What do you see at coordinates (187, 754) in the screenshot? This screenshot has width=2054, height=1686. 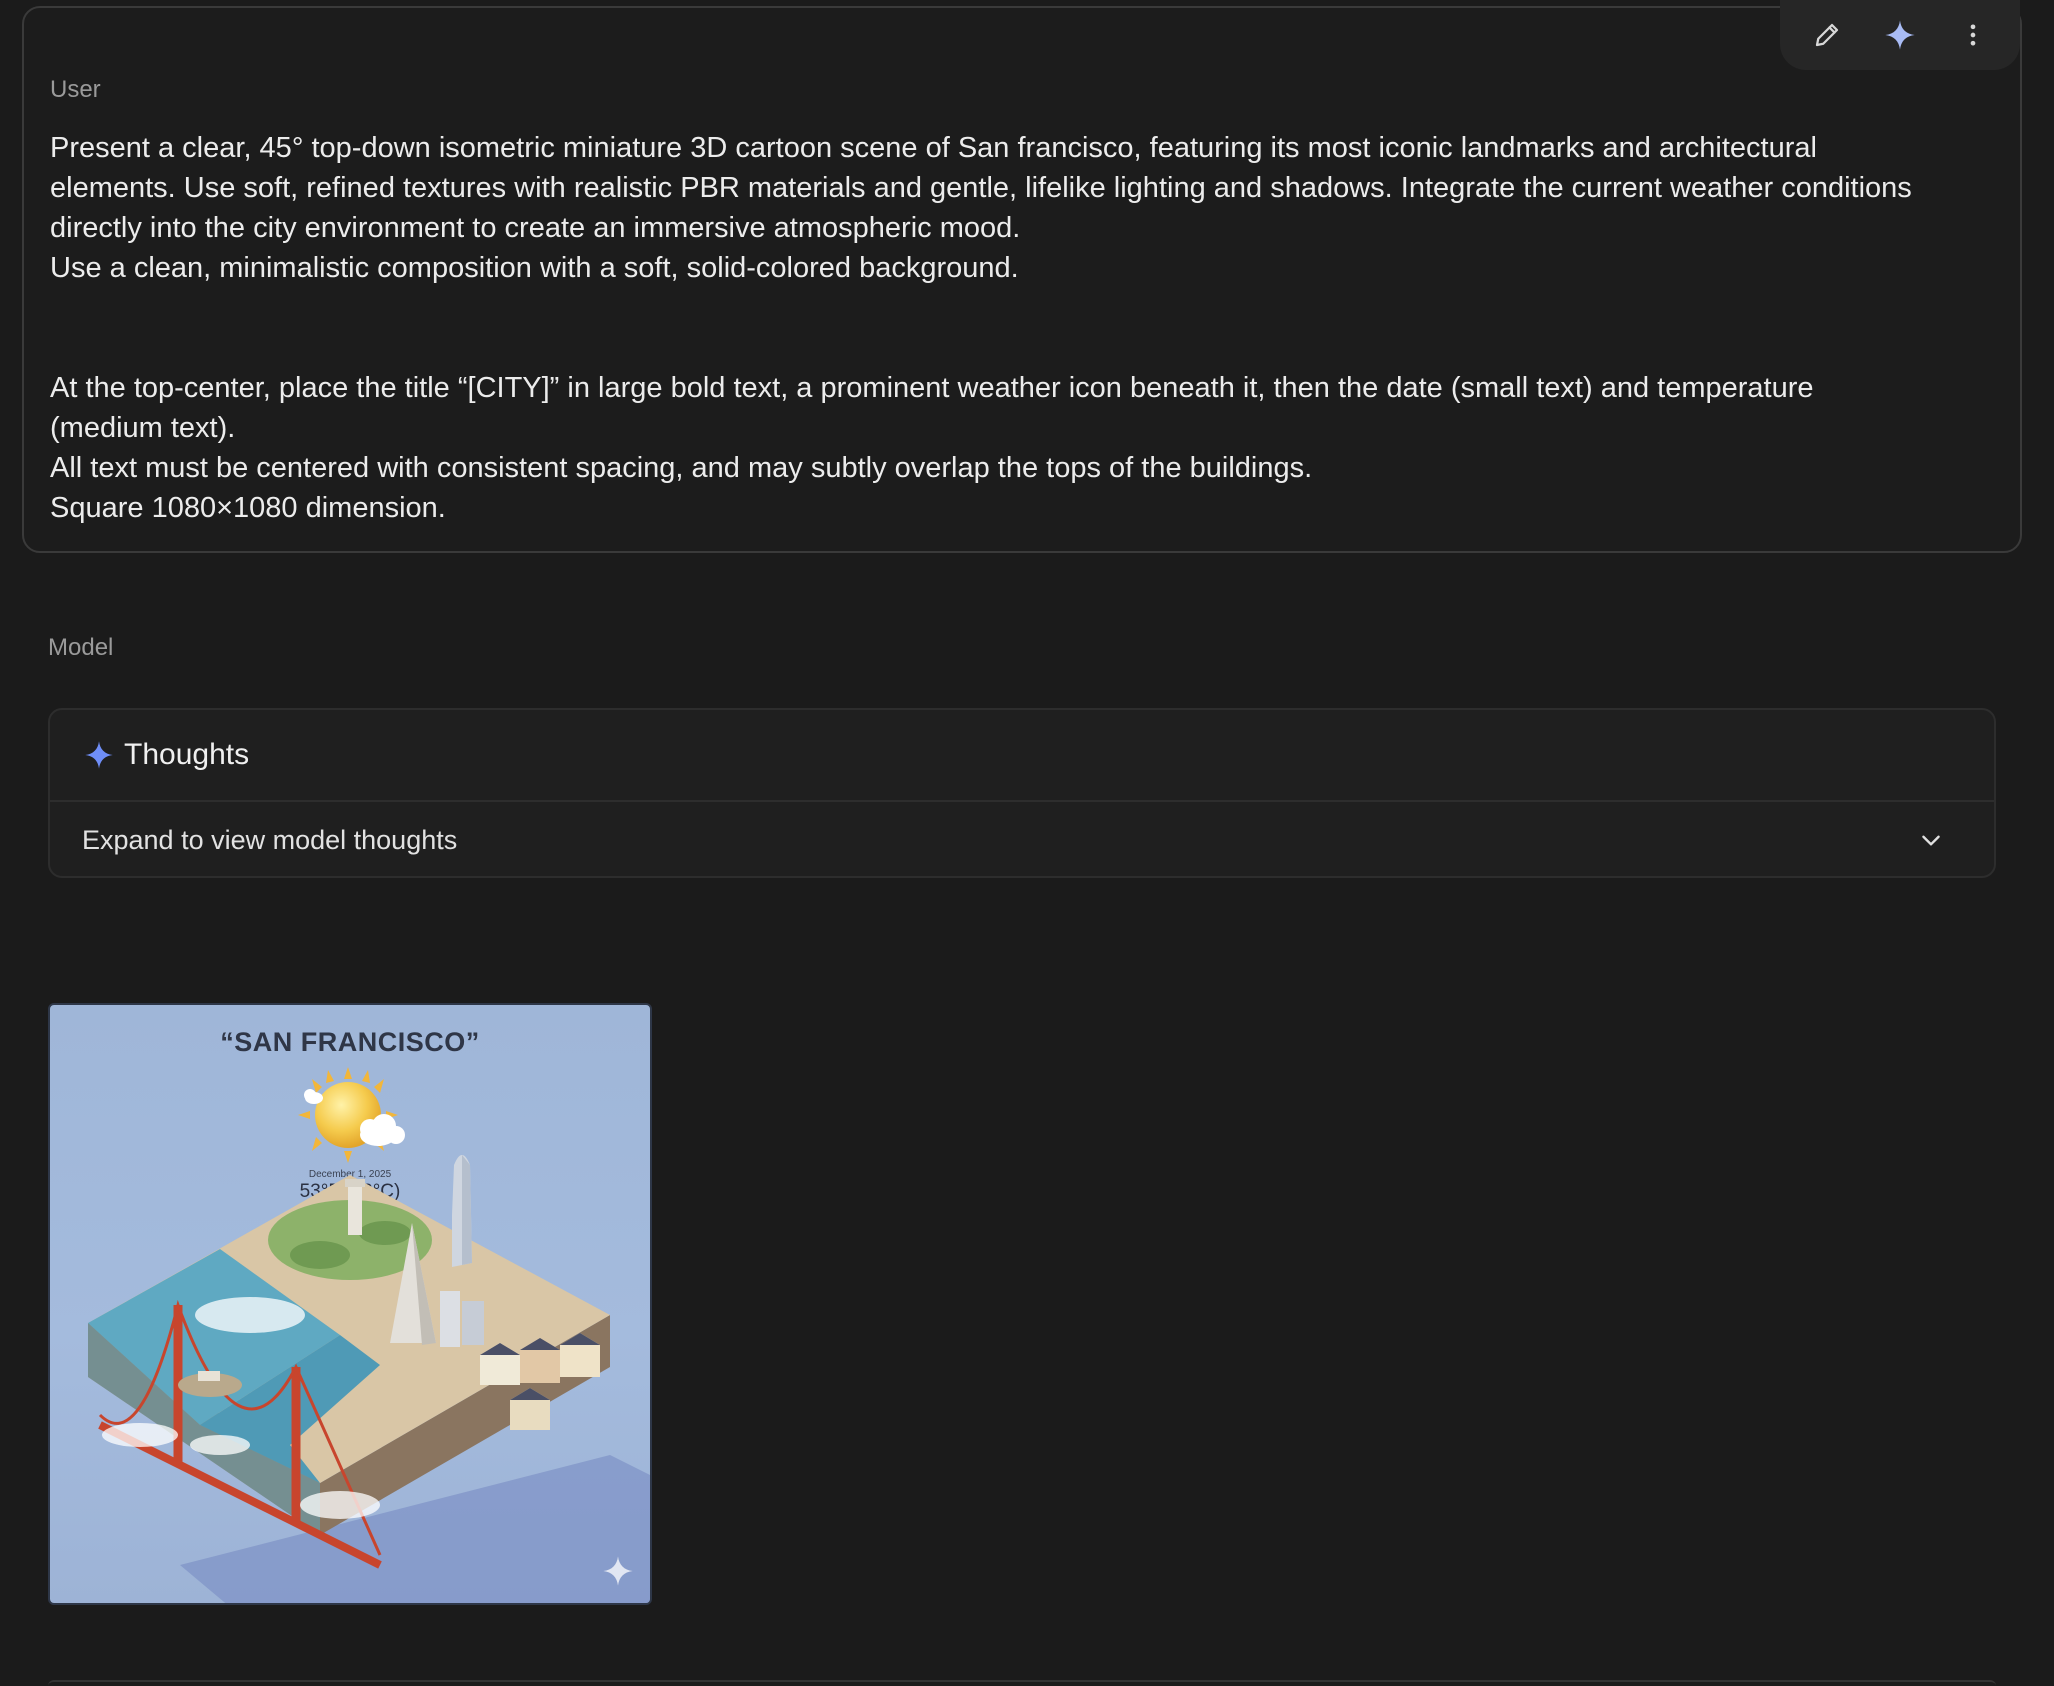 I see `thoughts-title: Thoughts` at bounding box center [187, 754].